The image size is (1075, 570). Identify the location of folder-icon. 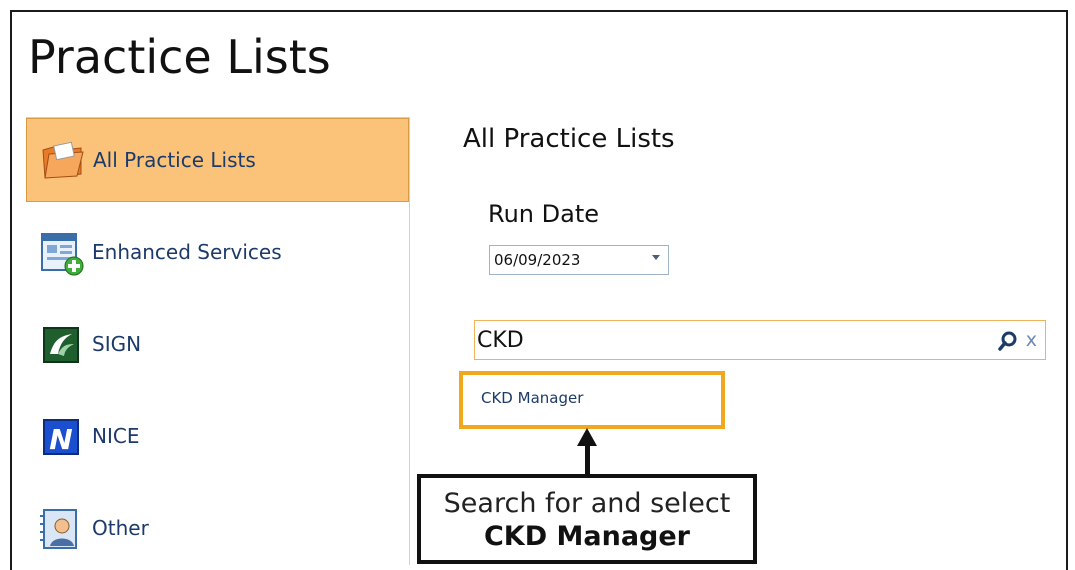
(63, 160).